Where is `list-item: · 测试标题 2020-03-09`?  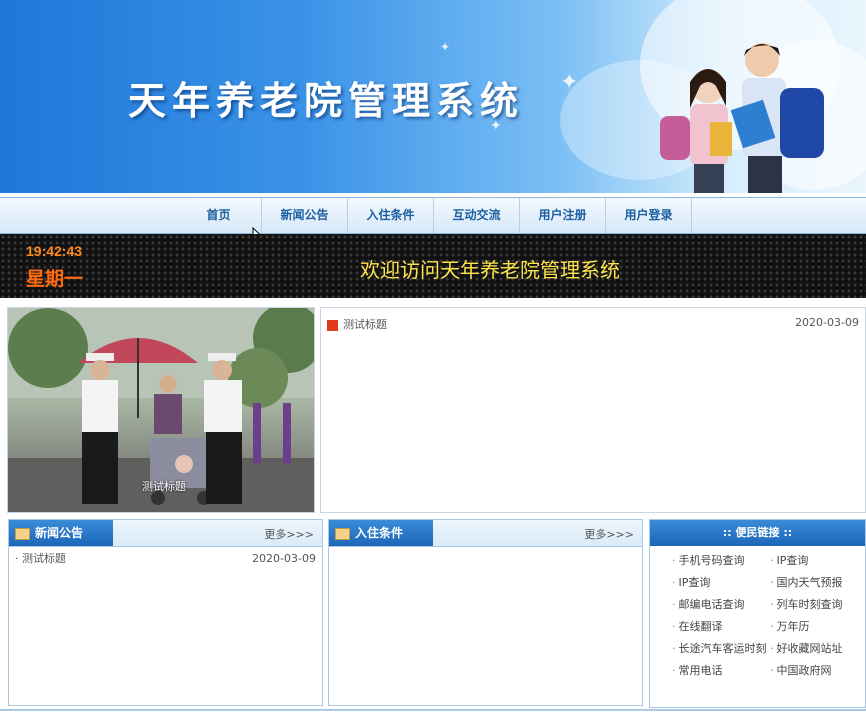
list-item: · 测试标题 2020-03-09 is located at coordinates (165, 559).